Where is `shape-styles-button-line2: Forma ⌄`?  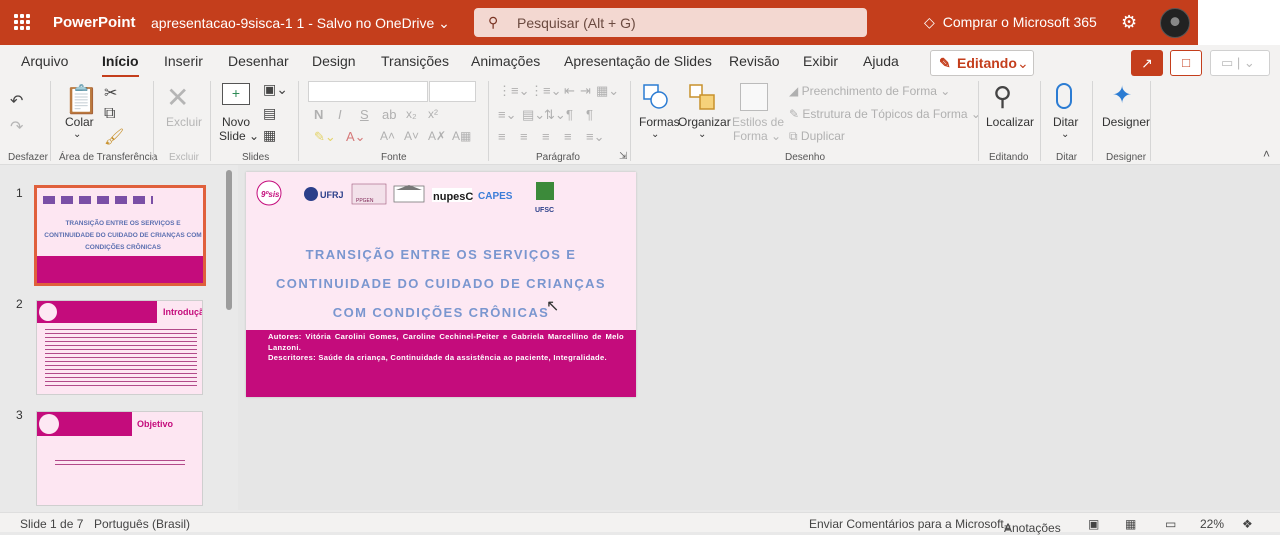
shape-styles-button-line2: Forma ⌄ is located at coordinates (757, 136).